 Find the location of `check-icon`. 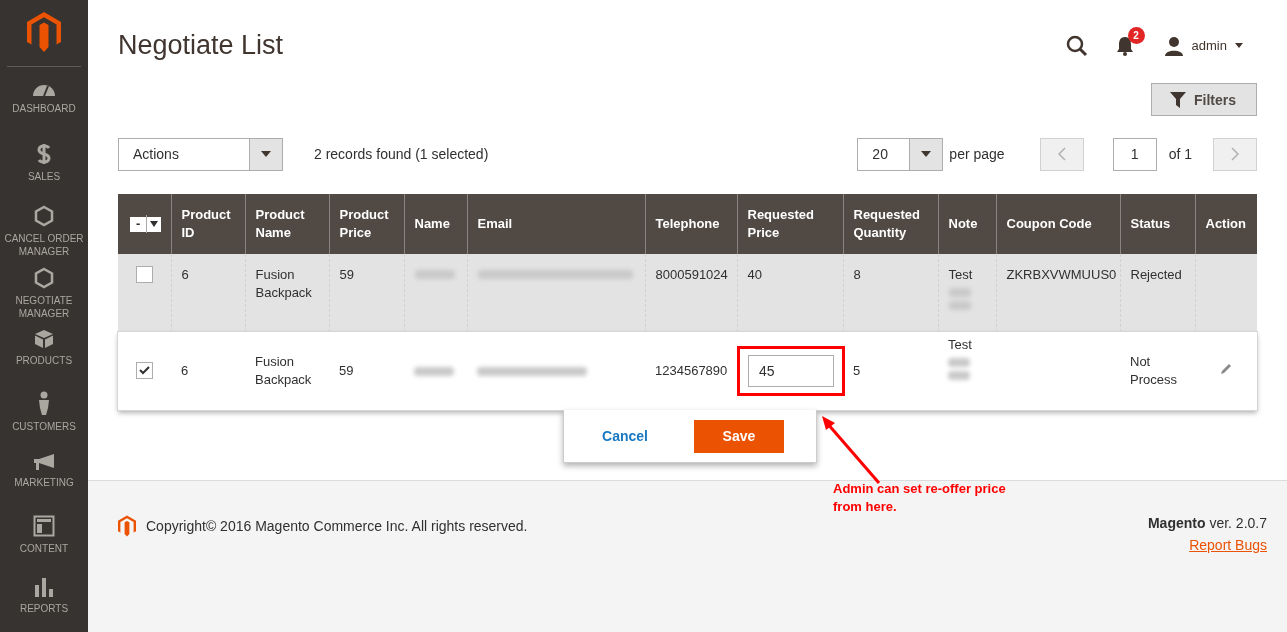

check-icon is located at coordinates (144, 370).